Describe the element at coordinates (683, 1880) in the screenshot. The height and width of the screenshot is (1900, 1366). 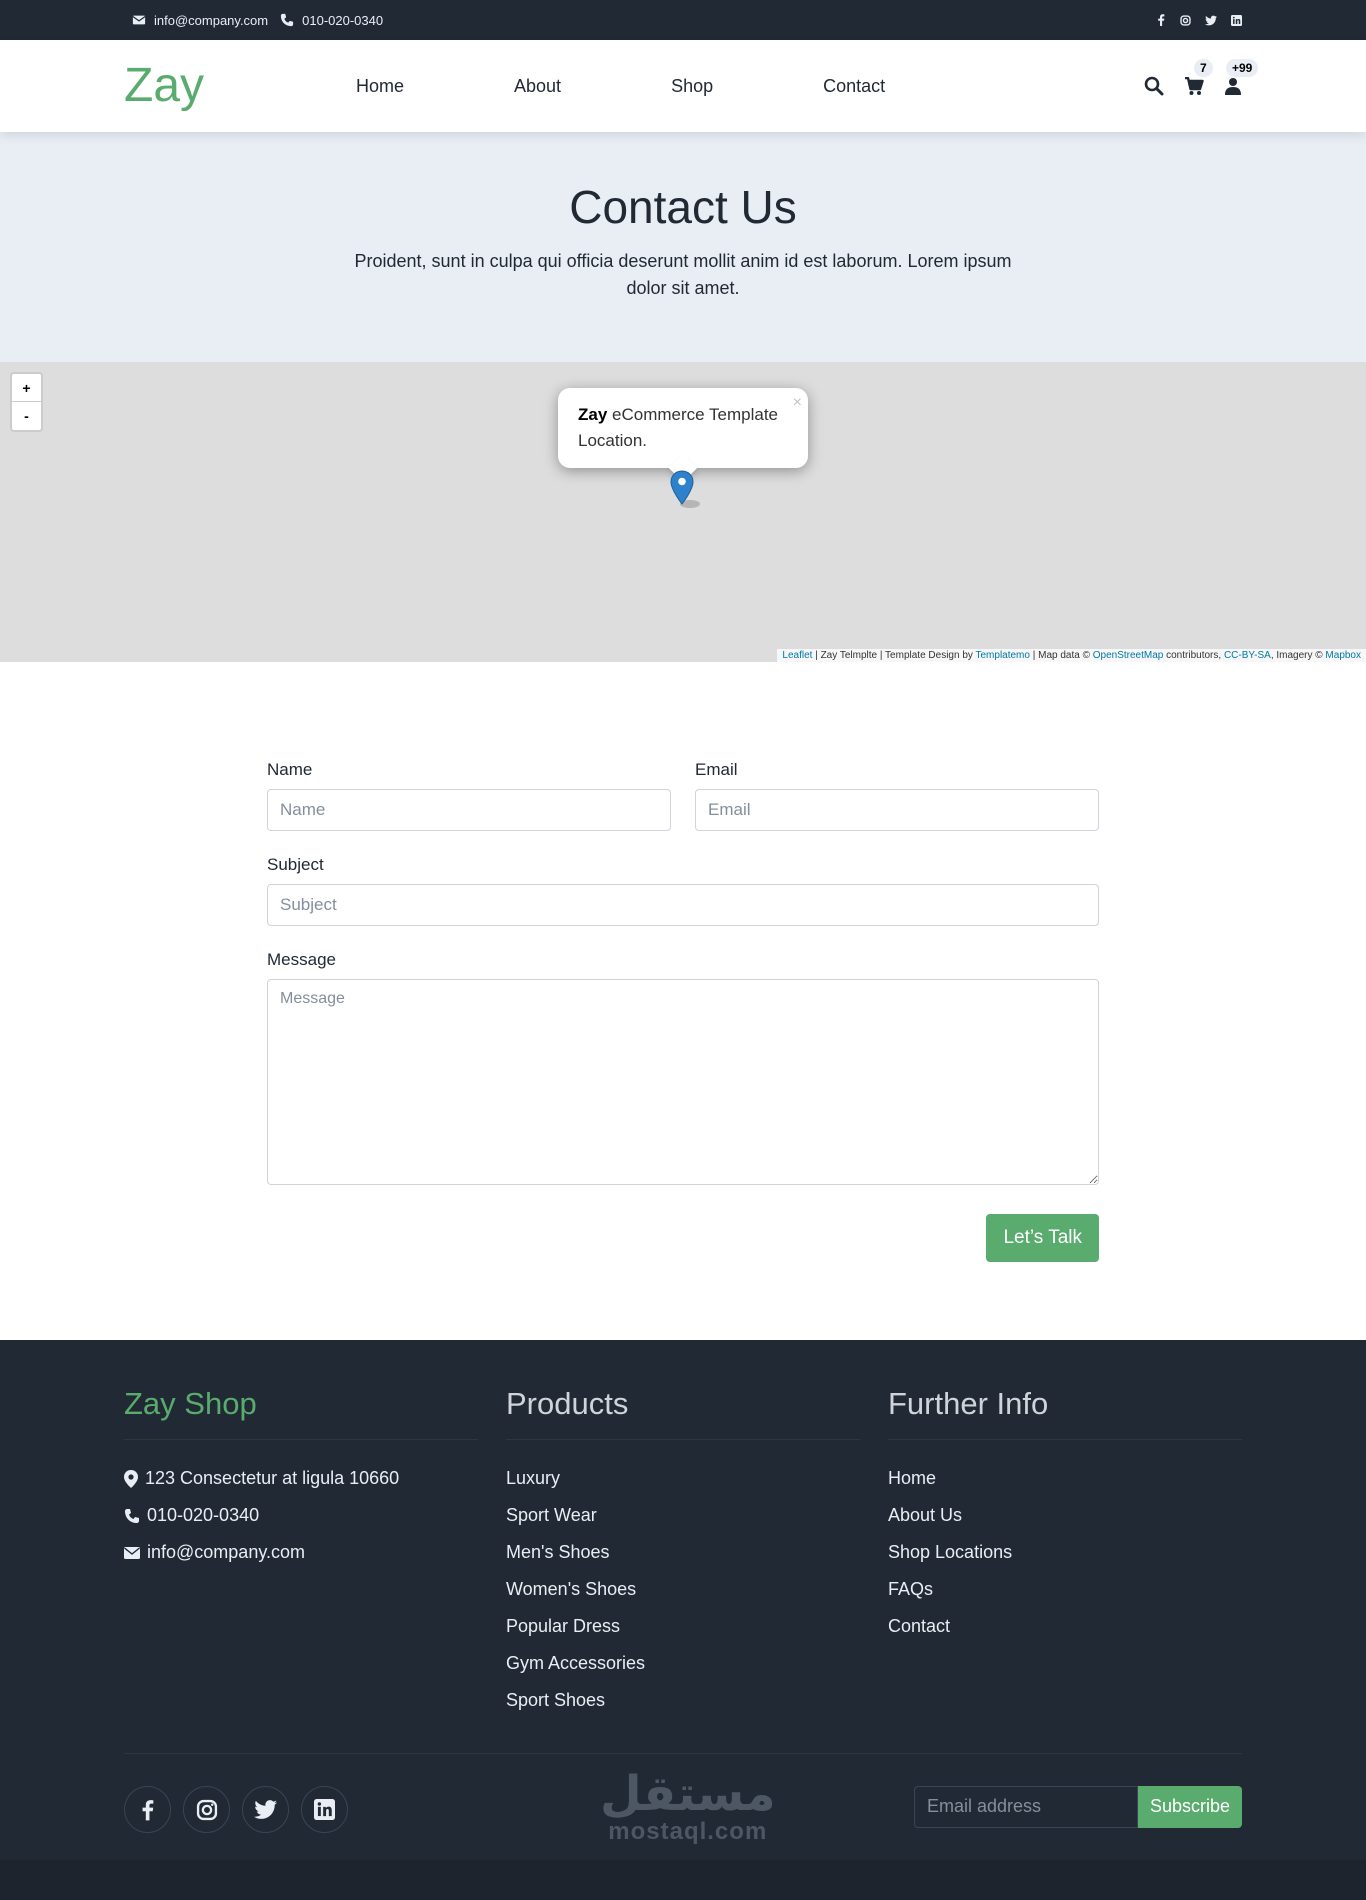
I see `footer-bottom-band` at that location.